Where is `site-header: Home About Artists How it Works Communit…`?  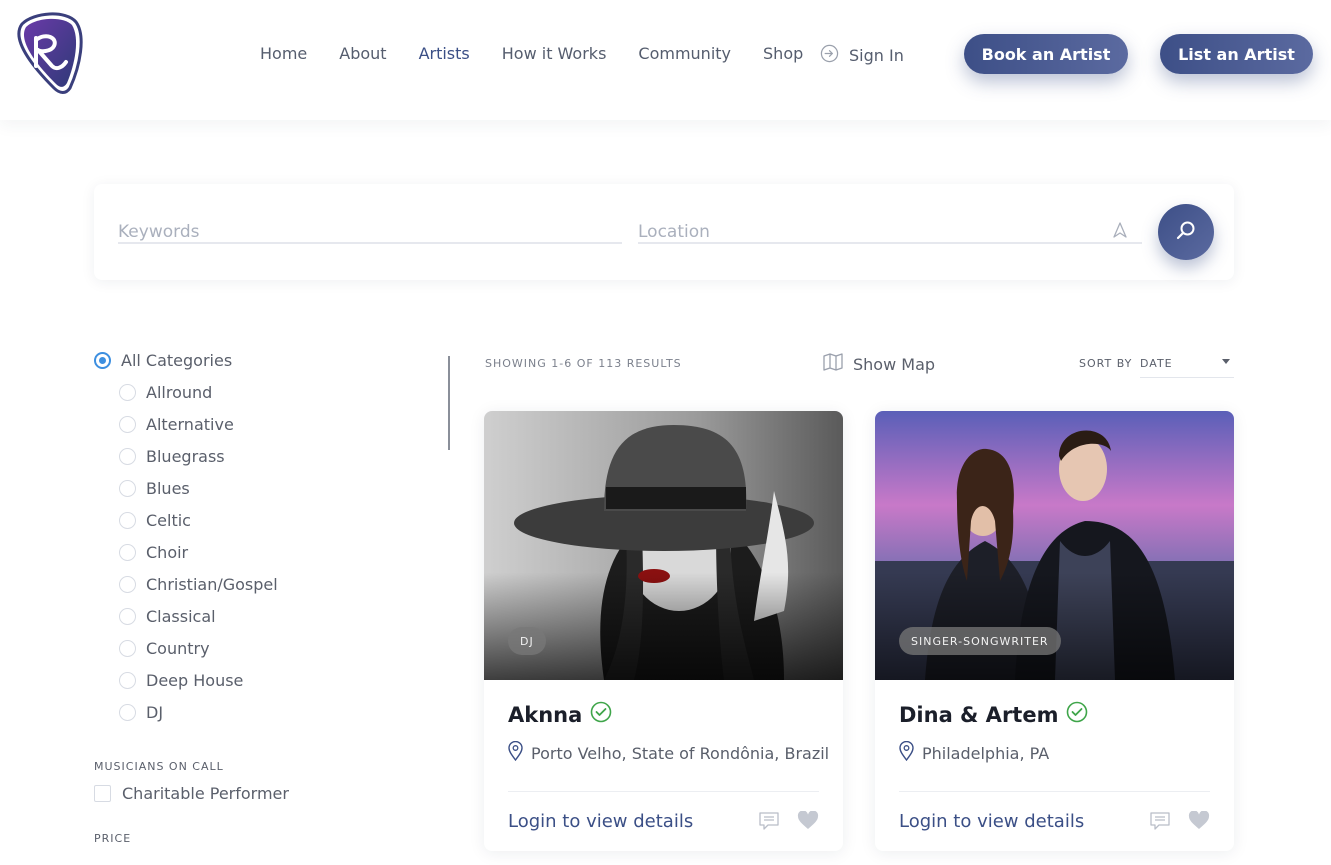
site-header: Home About Artists How it Works Communit… is located at coordinates (665, 60).